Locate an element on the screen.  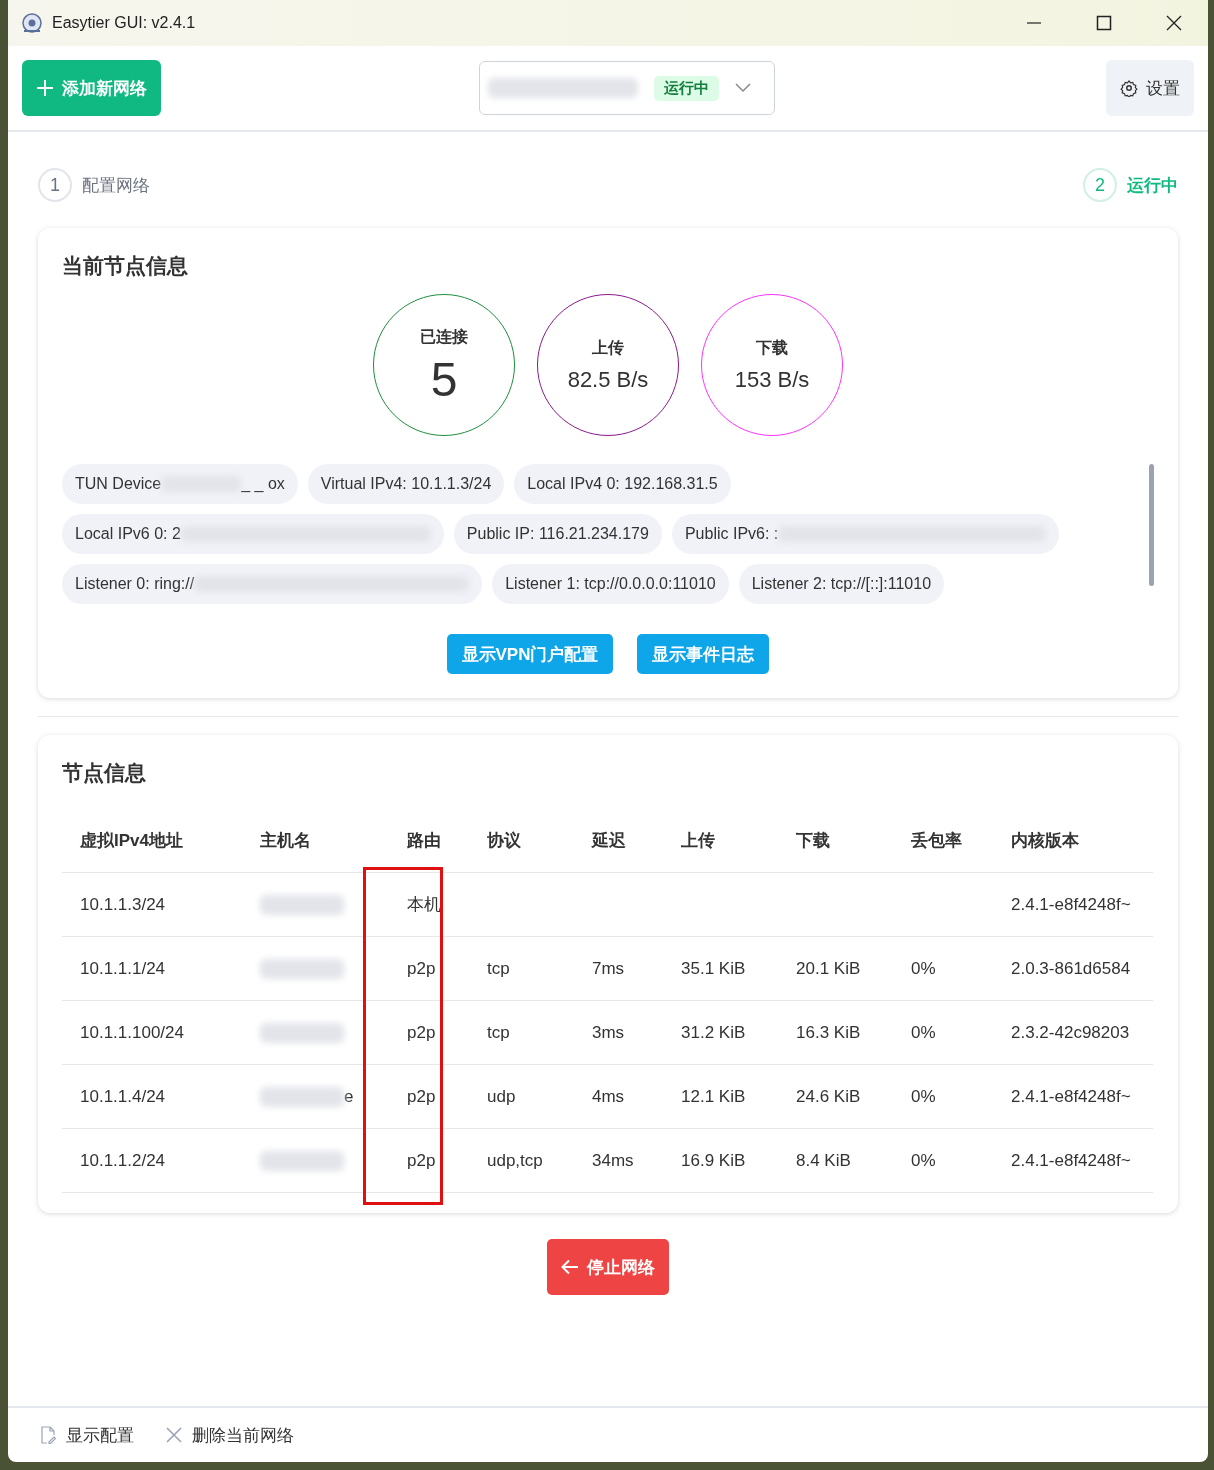
stop-network-button: 停止网络 is located at coordinates (608, 1267).